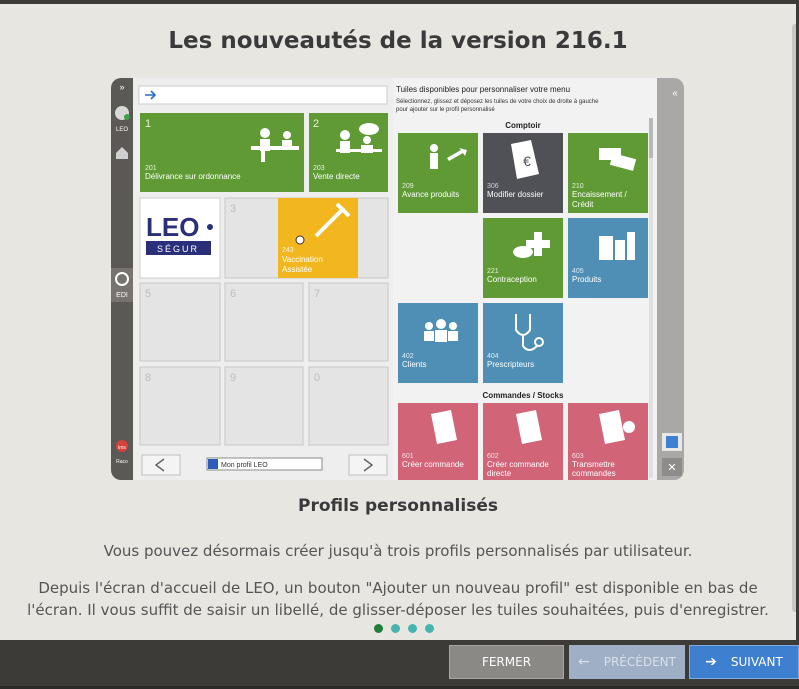  Describe the element at coordinates (336, 176) in the screenshot. I see `svg-text: Vente directe` at that location.